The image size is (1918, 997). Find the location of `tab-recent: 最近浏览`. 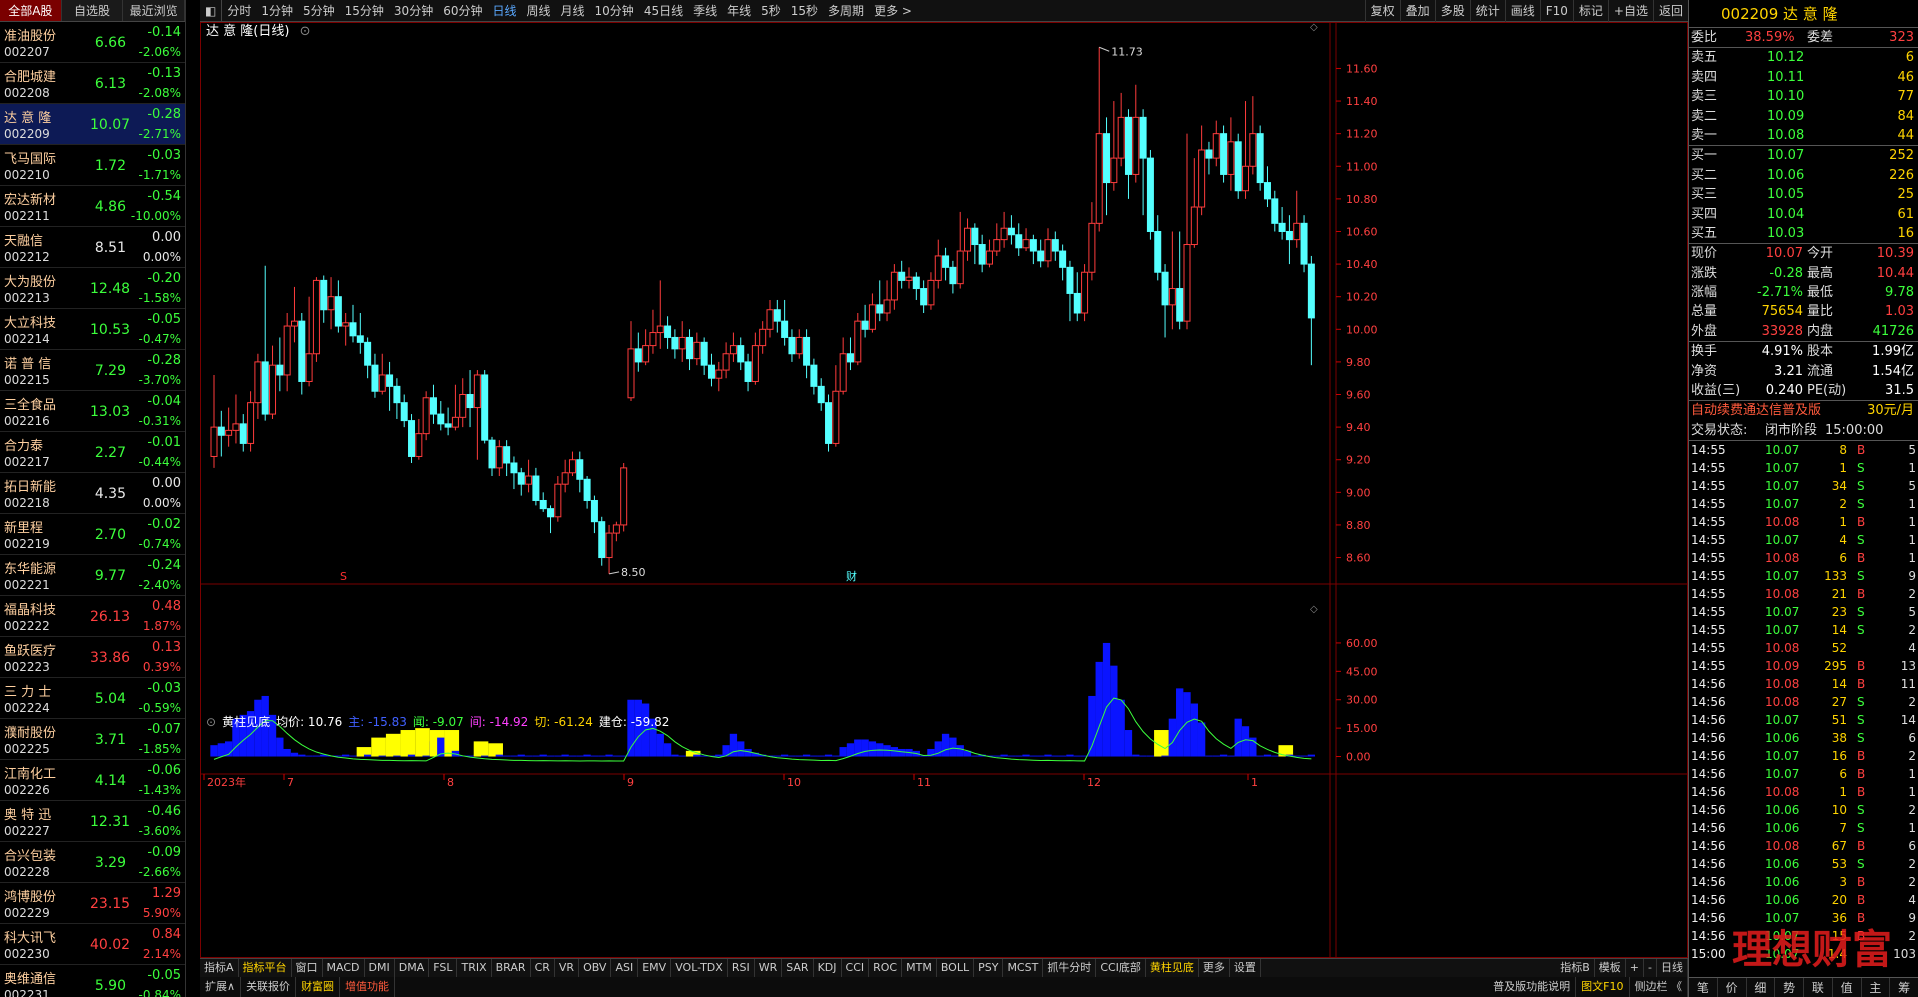

tab-recent: 最近浏览 is located at coordinates (154, 10).